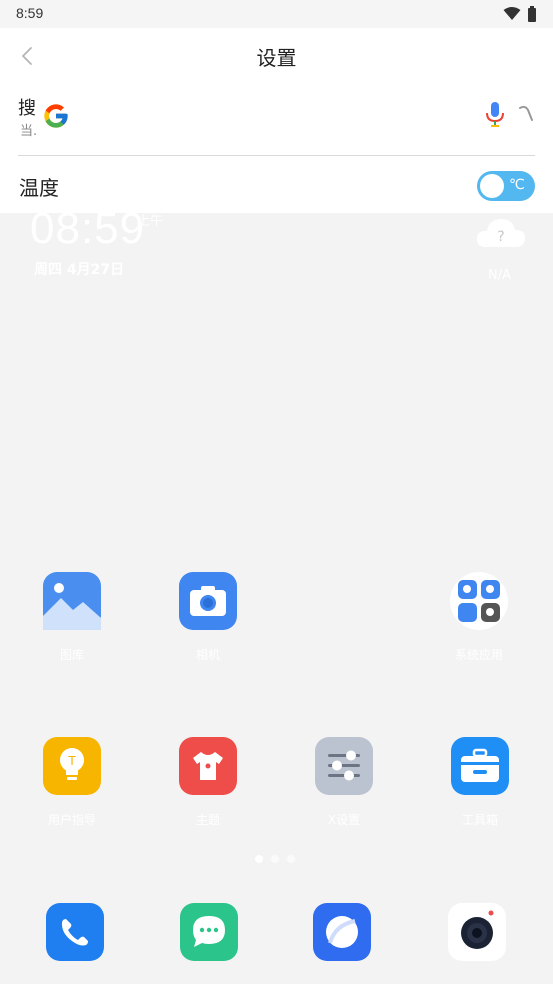 The image size is (553, 984). I want to click on app-label: 主题, so click(207, 820).